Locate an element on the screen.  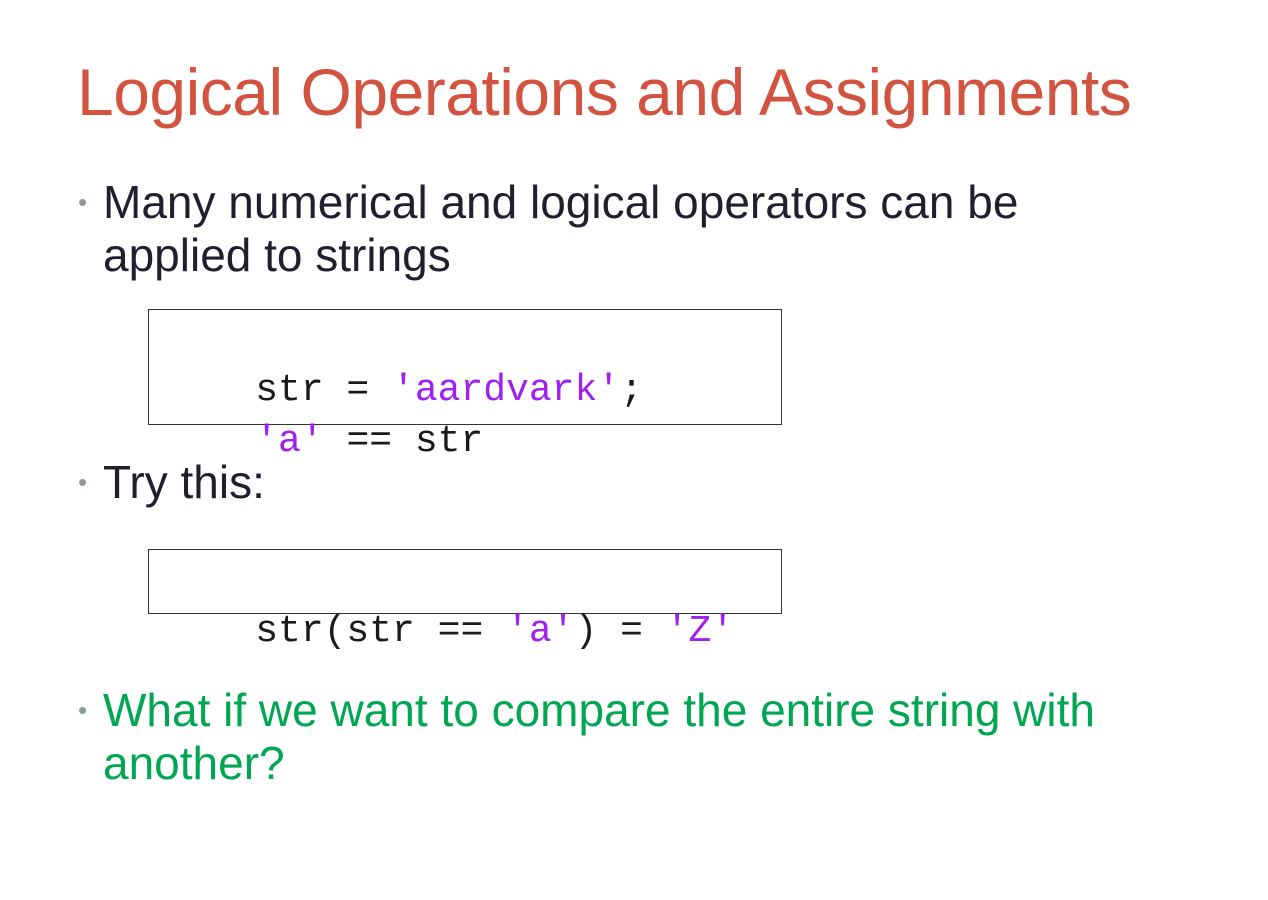
code-token: str(str == is located at coordinates (381, 631).